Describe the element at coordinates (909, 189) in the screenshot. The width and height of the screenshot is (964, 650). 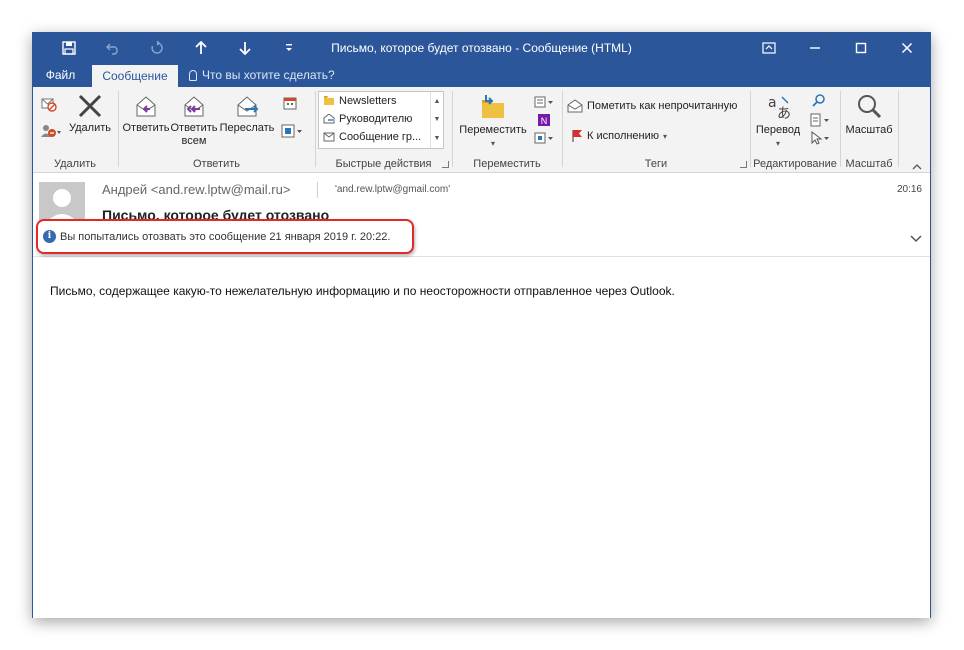
I see `received-time: 20:16` at that location.